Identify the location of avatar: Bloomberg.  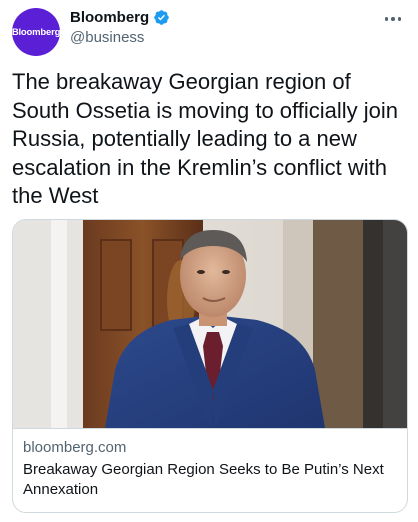
(36, 32).